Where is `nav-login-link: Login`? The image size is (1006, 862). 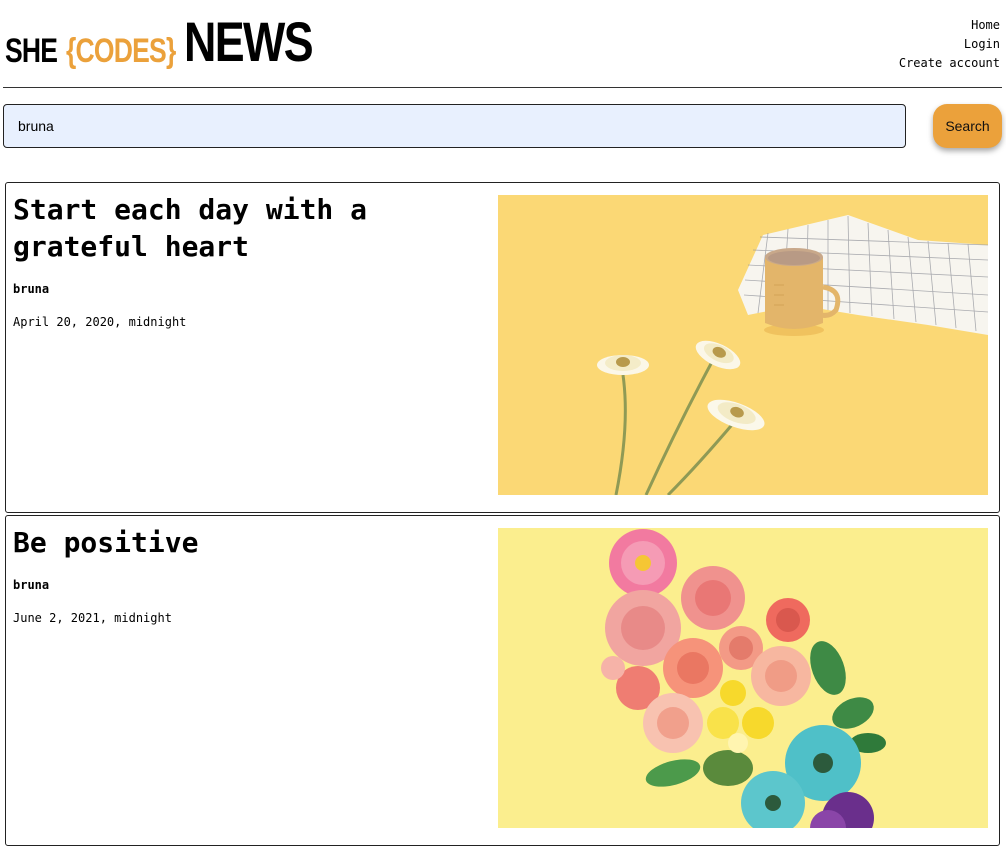
nav-login-link: Login is located at coordinates (949, 44).